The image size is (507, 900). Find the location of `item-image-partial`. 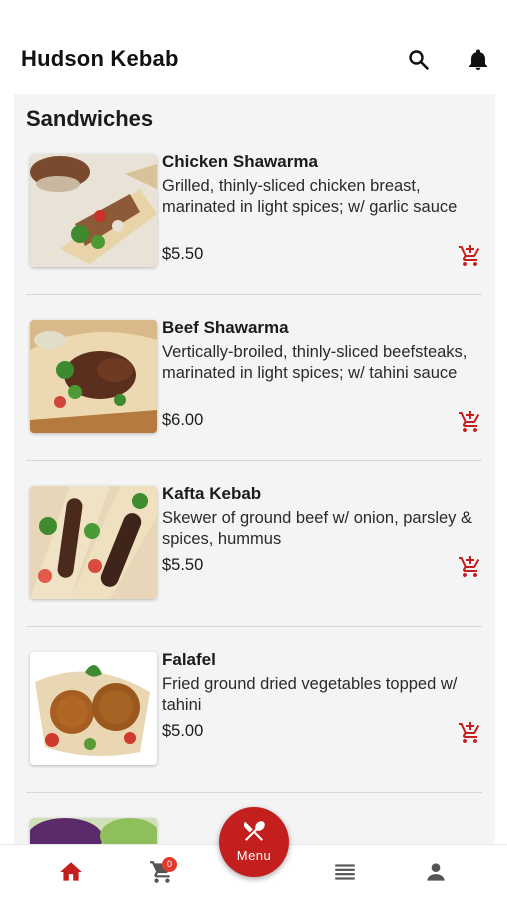

item-image-partial is located at coordinates (93, 831).